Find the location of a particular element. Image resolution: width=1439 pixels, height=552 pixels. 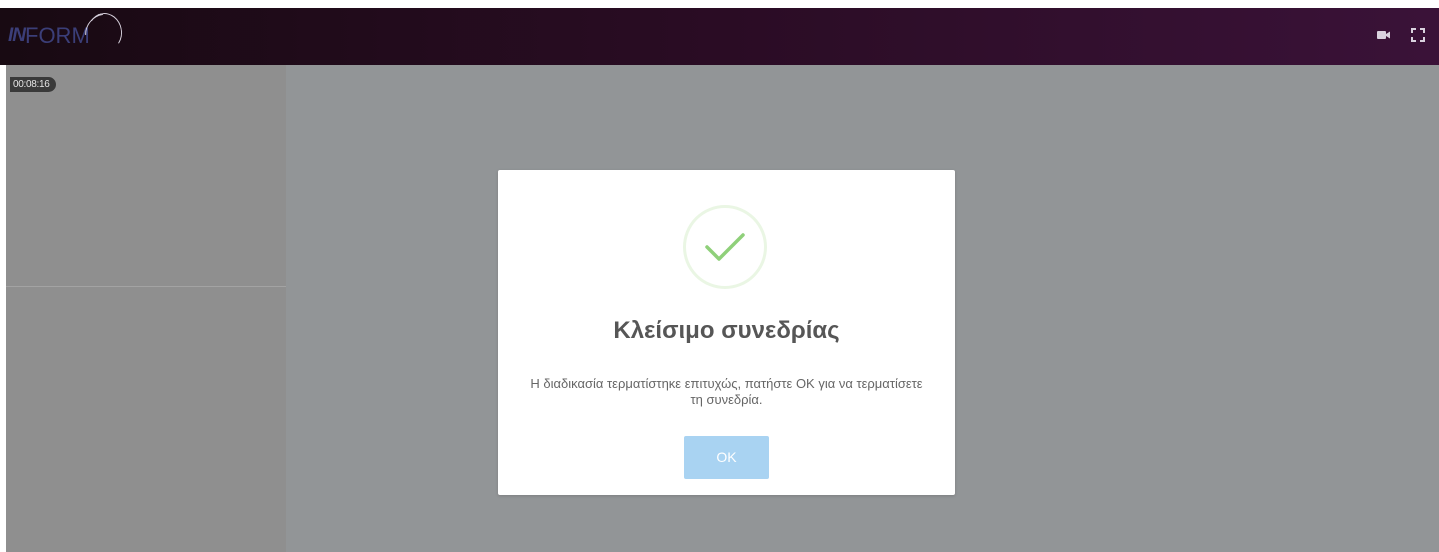

video-camera-icon is located at coordinates (1384, 35).